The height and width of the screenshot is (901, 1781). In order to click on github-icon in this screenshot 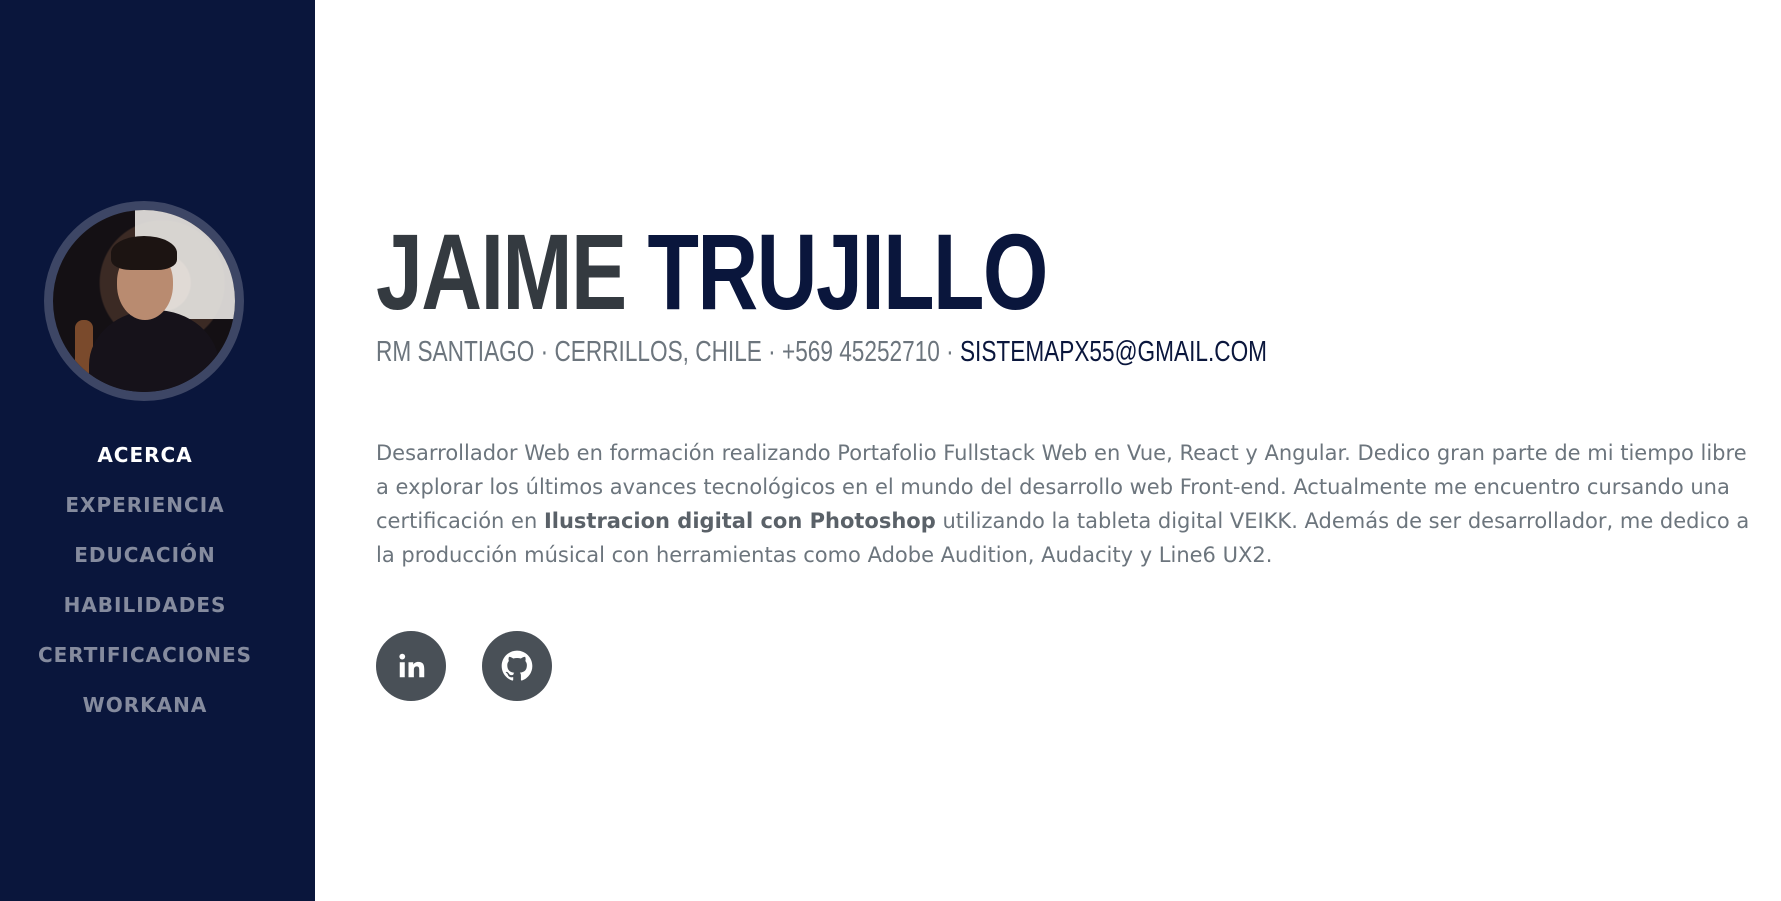, I will do `click(517, 666)`.